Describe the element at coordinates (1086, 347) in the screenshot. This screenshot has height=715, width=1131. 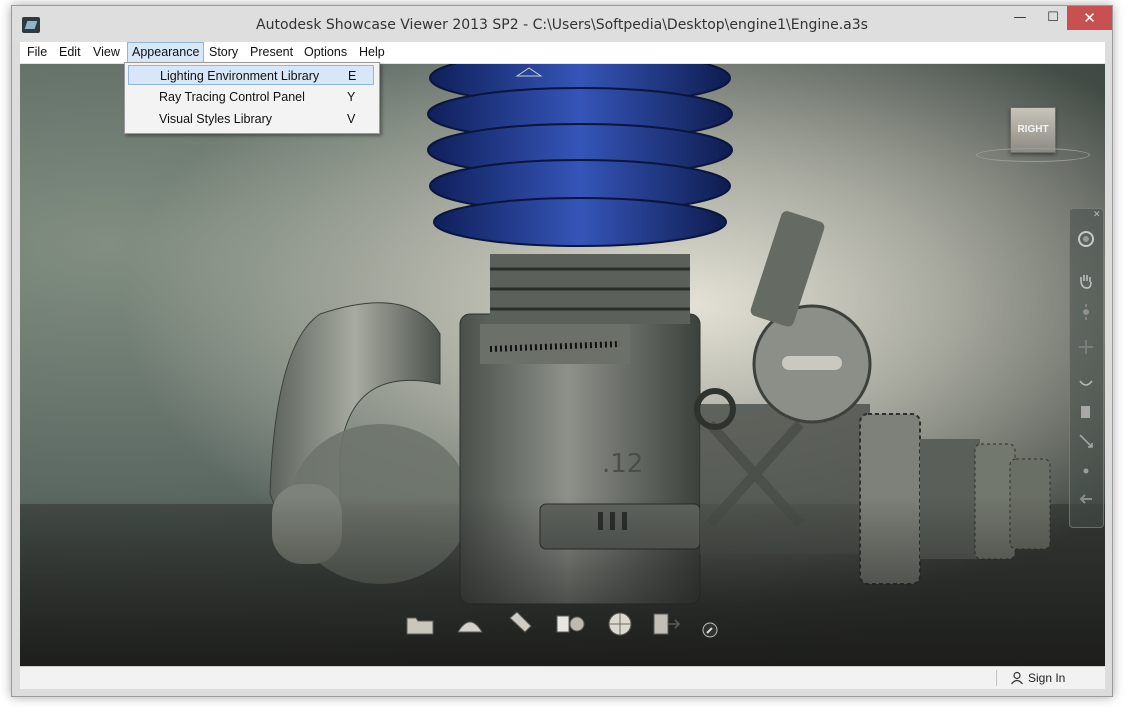
I see `walk-icon` at that location.